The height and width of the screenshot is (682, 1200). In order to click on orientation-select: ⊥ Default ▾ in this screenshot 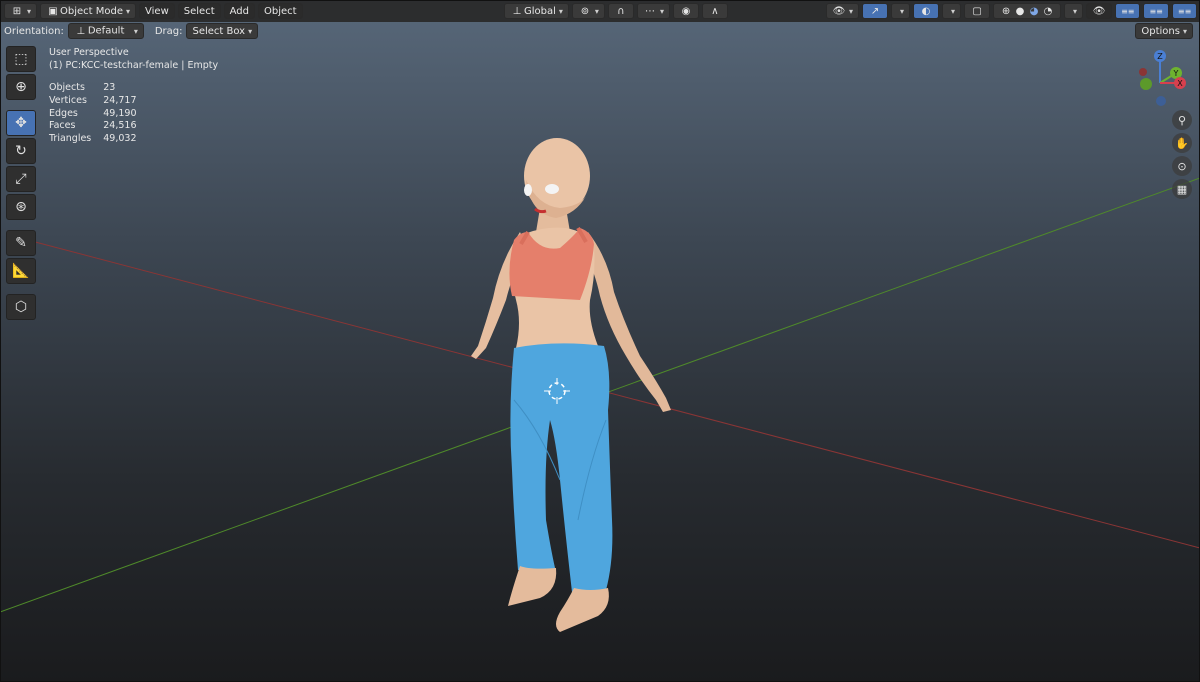, I will do `click(105, 31)`.